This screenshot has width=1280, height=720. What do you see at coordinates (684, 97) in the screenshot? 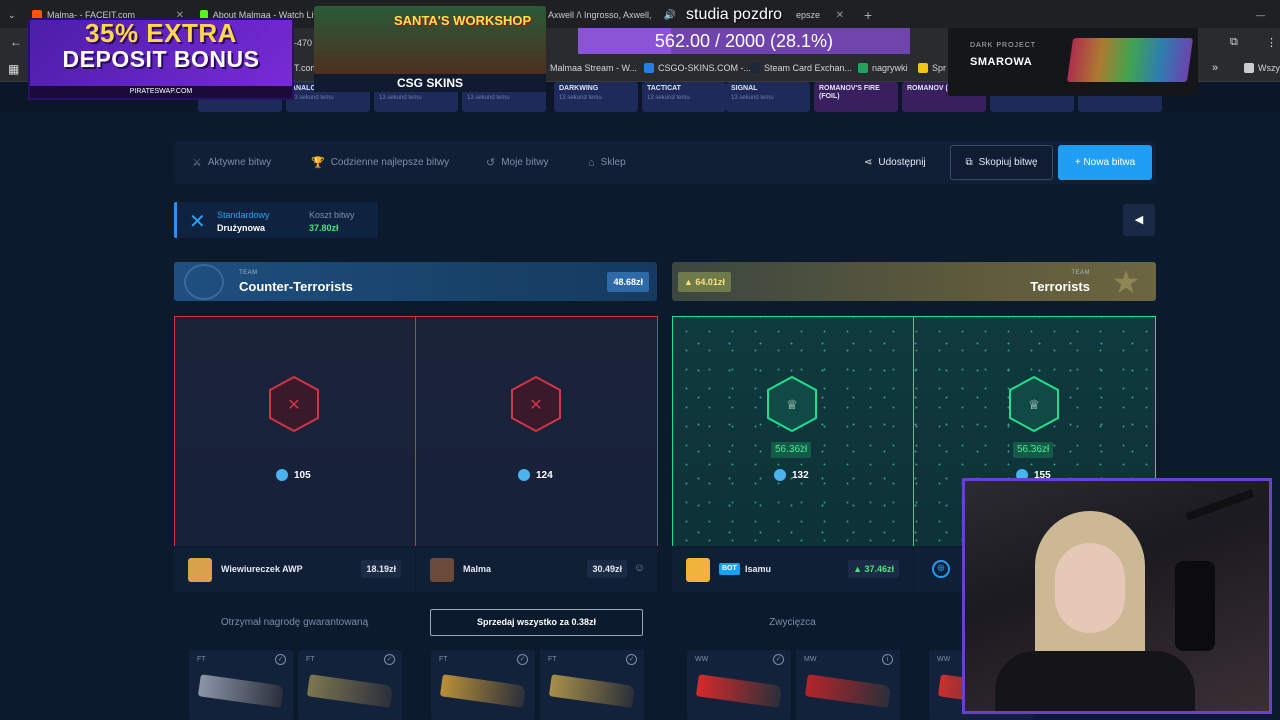
I see `live-battle-card: TACTICAT 13 sekund temu` at bounding box center [684, 97].